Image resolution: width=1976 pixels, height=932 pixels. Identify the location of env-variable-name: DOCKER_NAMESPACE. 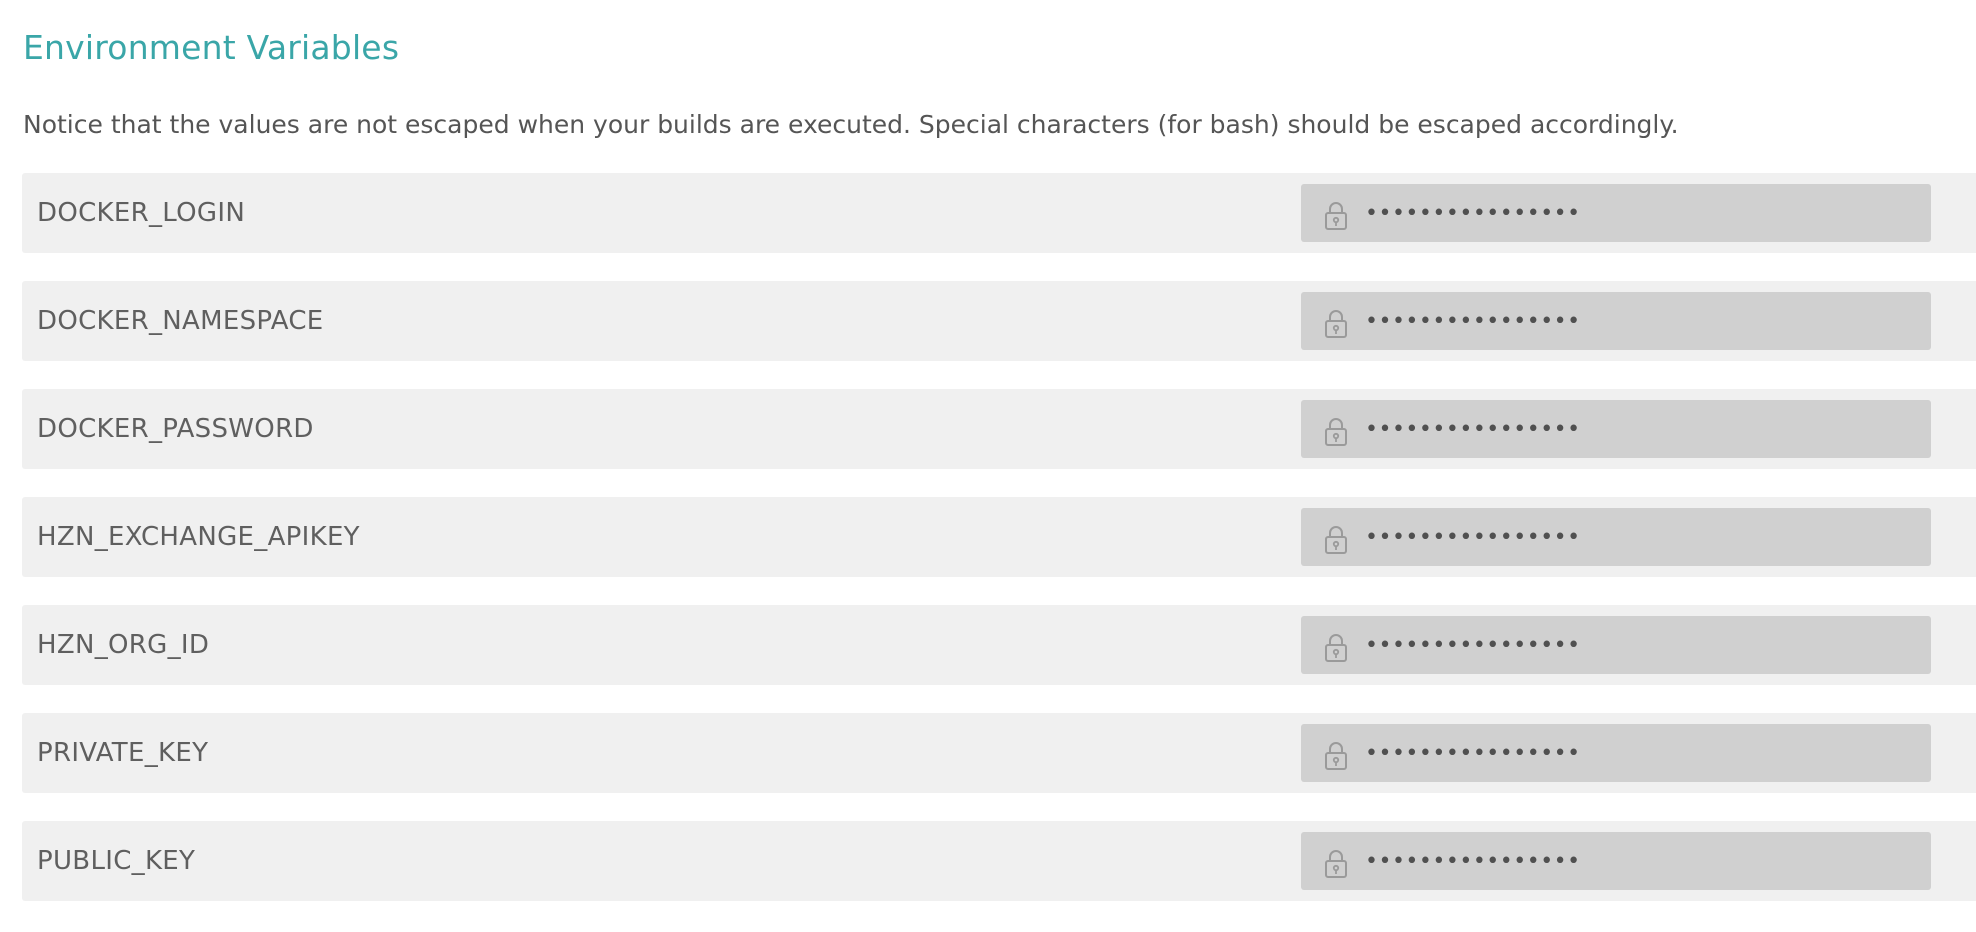
(180, 321).